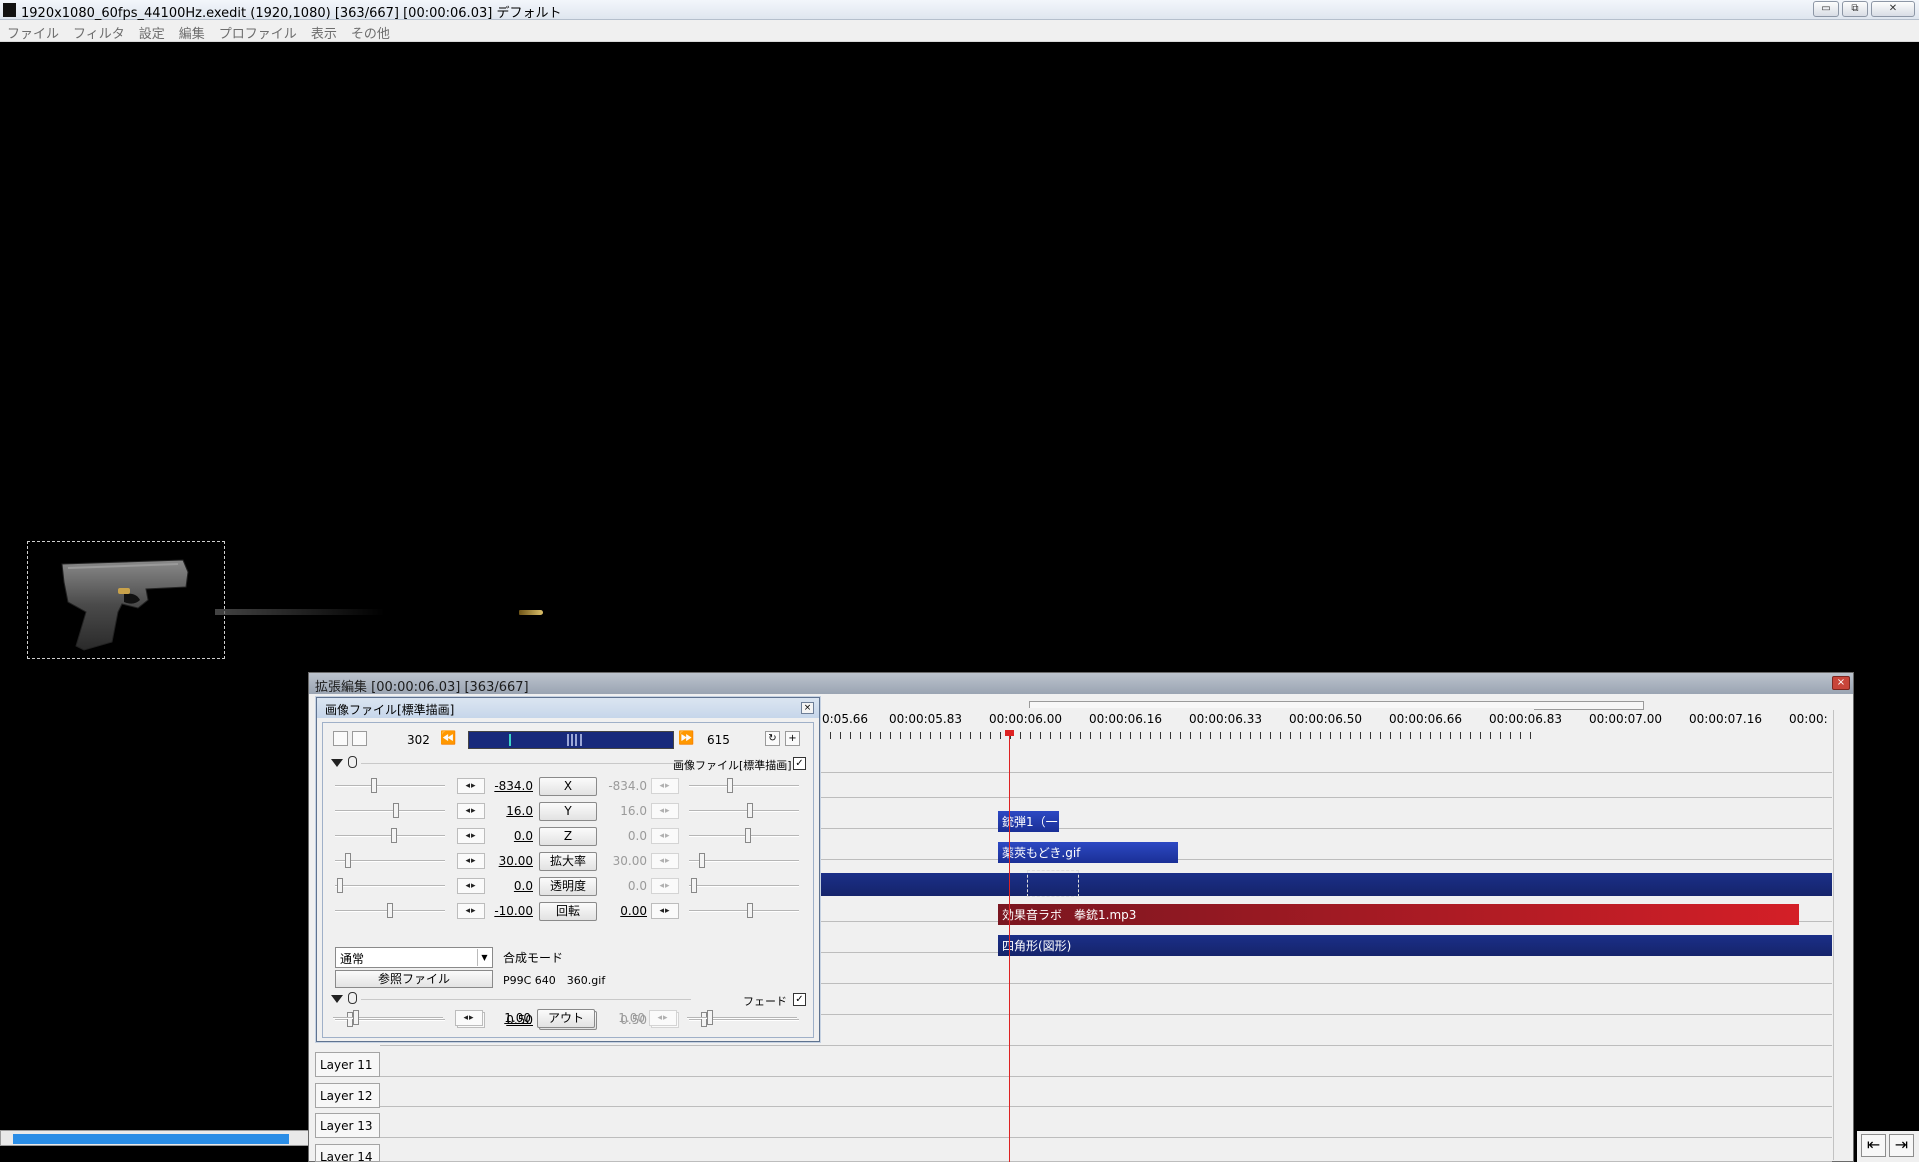 This screenshot has width=1919, height=1162. Describe the element at coordinates (414, 979) in the screenshot. I see `reference-file-button: 参照ファイル` at that location.